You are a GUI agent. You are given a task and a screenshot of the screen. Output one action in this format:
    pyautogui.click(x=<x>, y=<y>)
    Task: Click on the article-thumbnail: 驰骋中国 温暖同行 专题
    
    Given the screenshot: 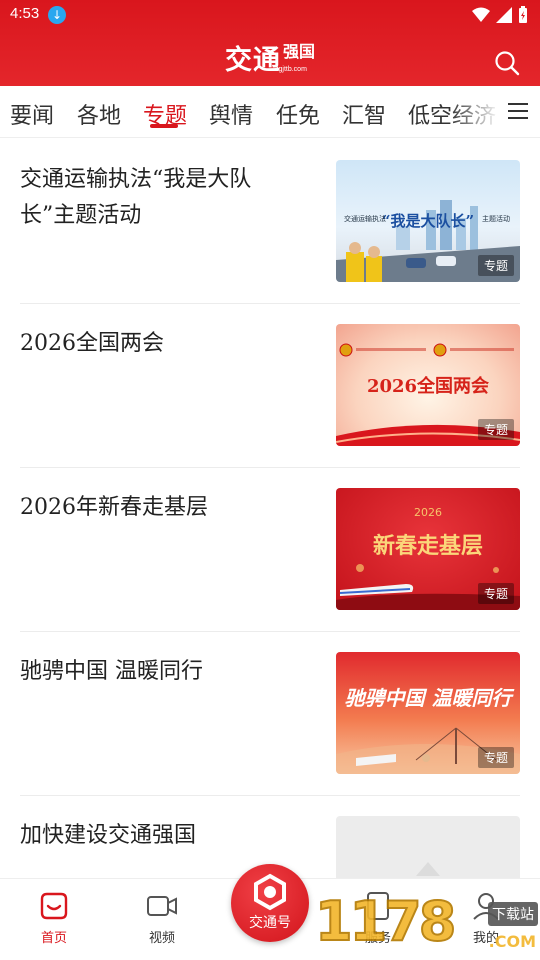 What is the action you would take?
    pyautogui.click(x=428, y=713)
    